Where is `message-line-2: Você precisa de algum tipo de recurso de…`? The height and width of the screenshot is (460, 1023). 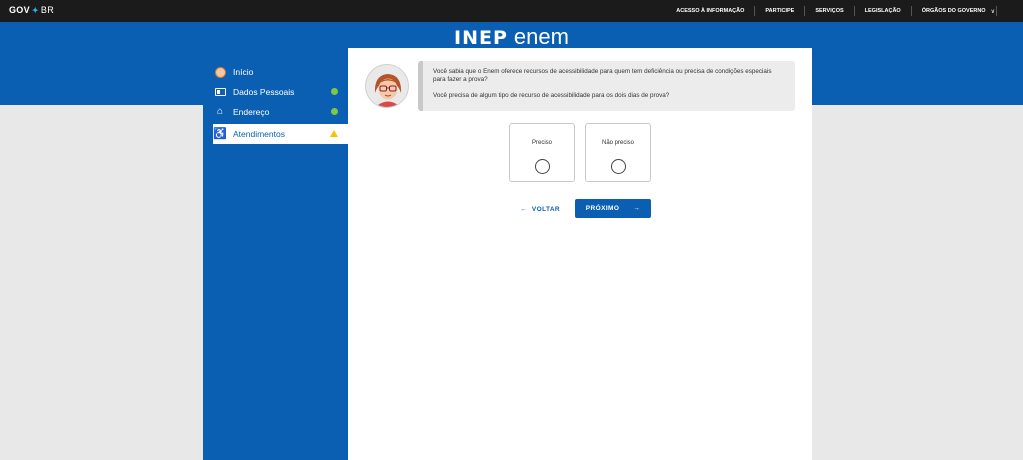
message-line-2: Você precisa de algum tipo de recurso de… is located at coordinates (551, 95).